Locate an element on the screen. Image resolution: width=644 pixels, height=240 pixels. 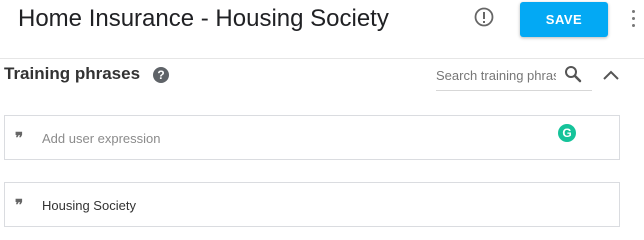
training-phrase-search is located at coordinates (514, 76).